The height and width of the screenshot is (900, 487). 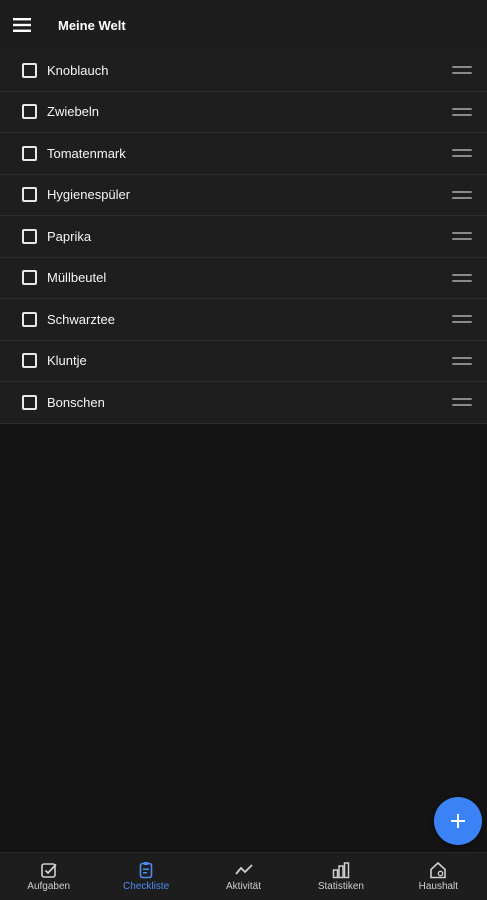 I want to click on item-label: Schwarztee, so click(x=81, y=319).